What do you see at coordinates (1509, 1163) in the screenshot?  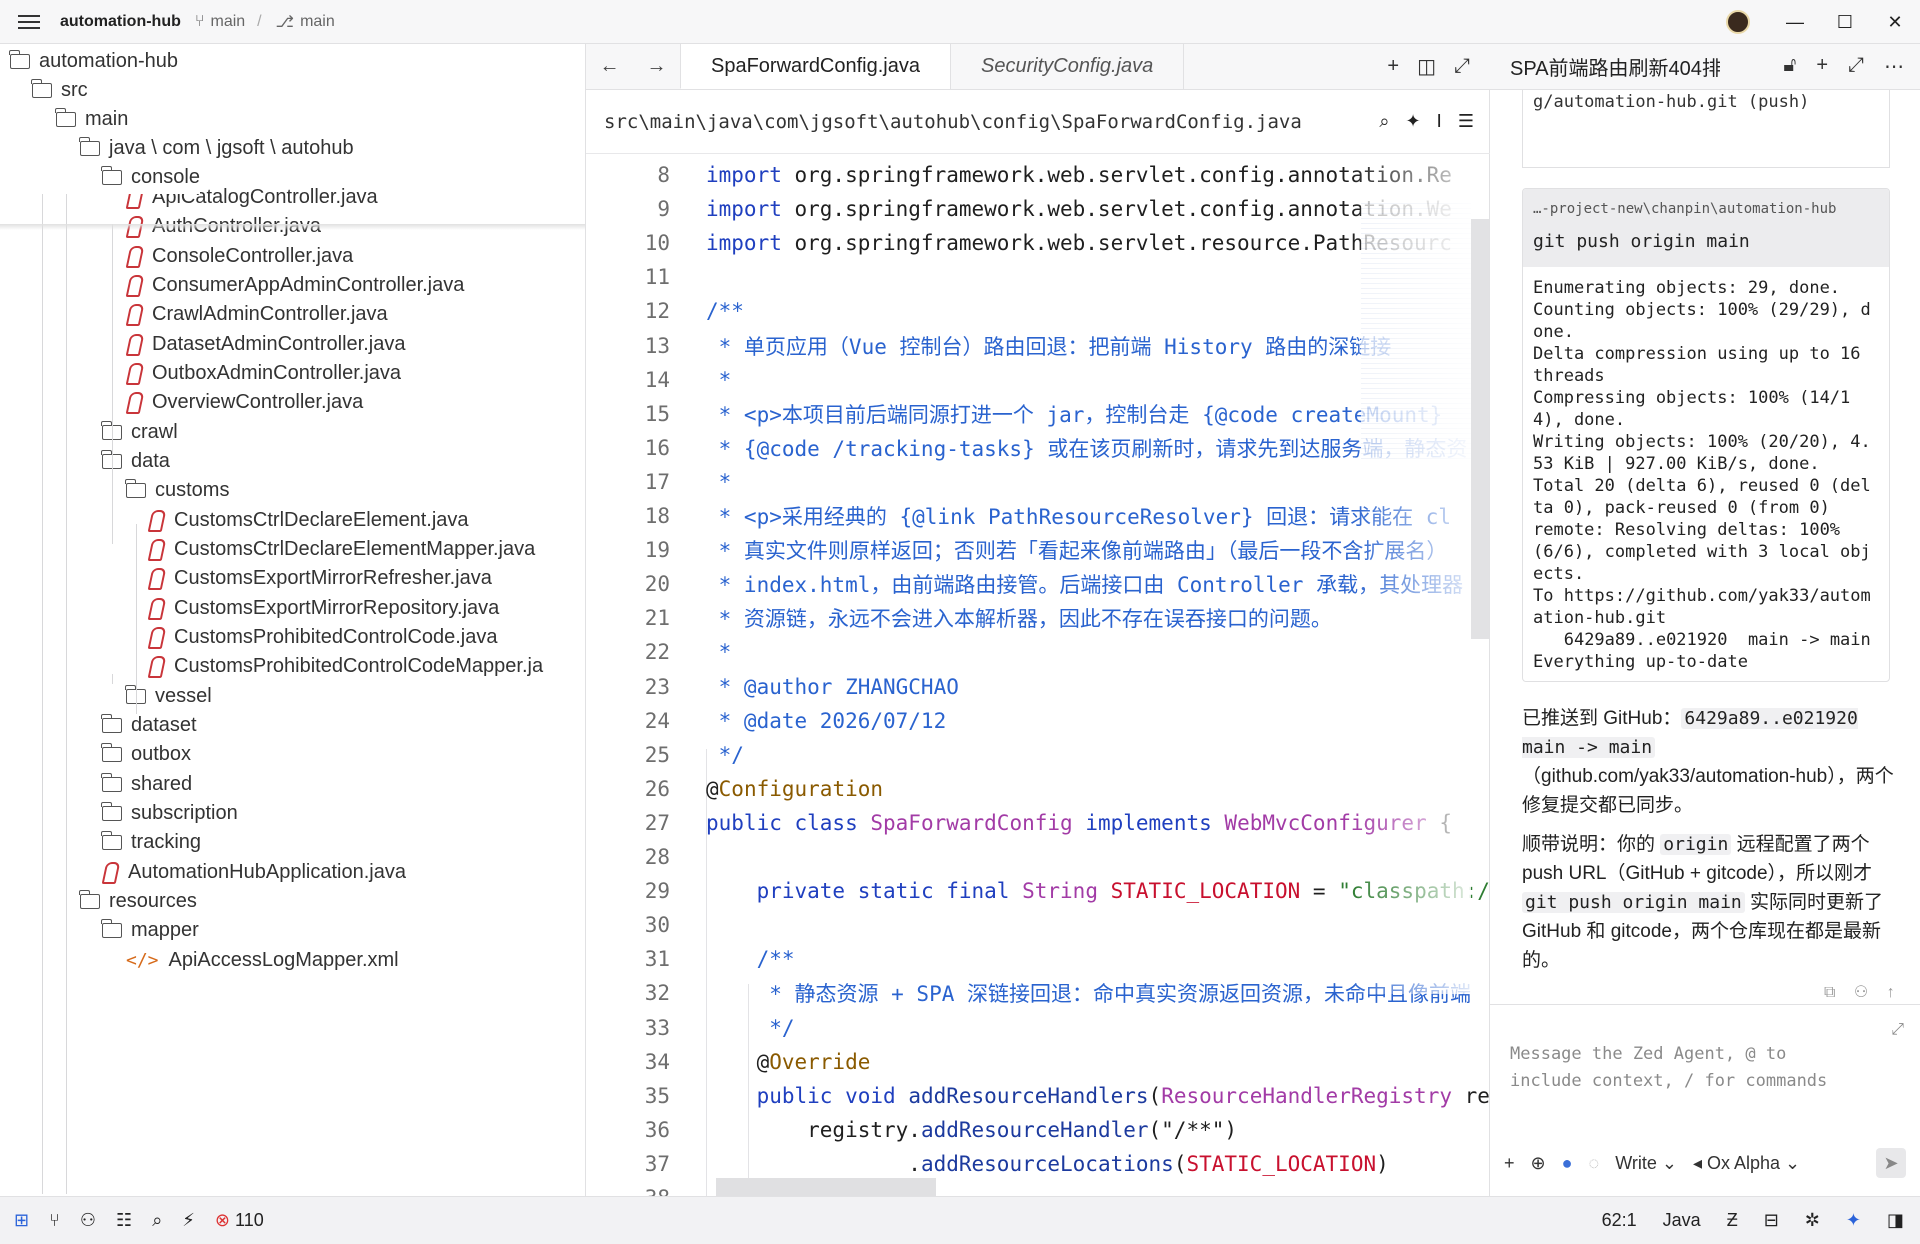 I see `add-context-icon: +` at bounding box center [1509, 1163].